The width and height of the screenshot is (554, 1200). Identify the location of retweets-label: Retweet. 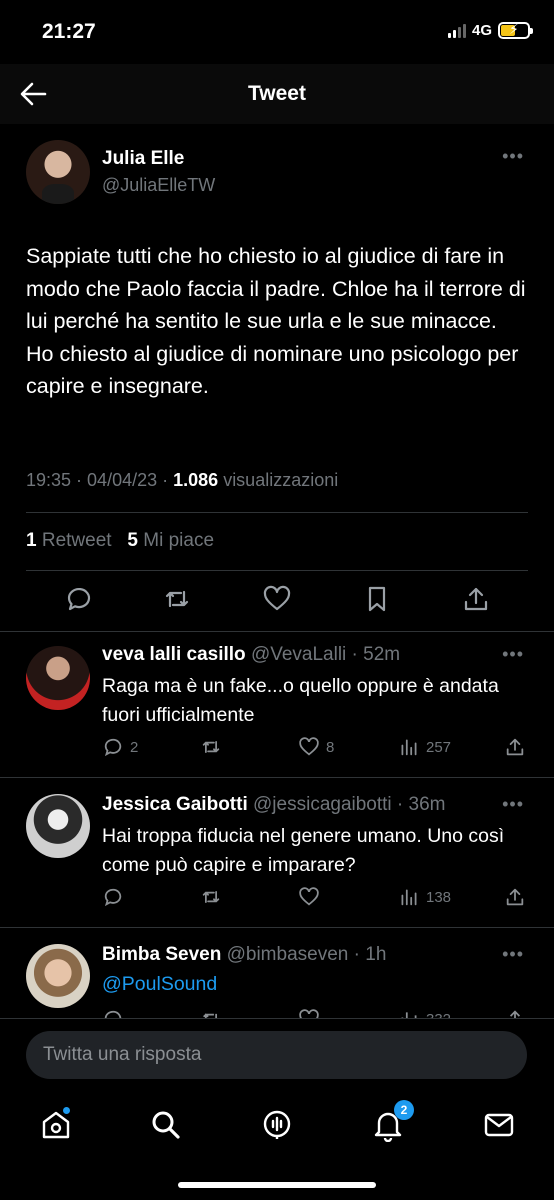
(76, 540).